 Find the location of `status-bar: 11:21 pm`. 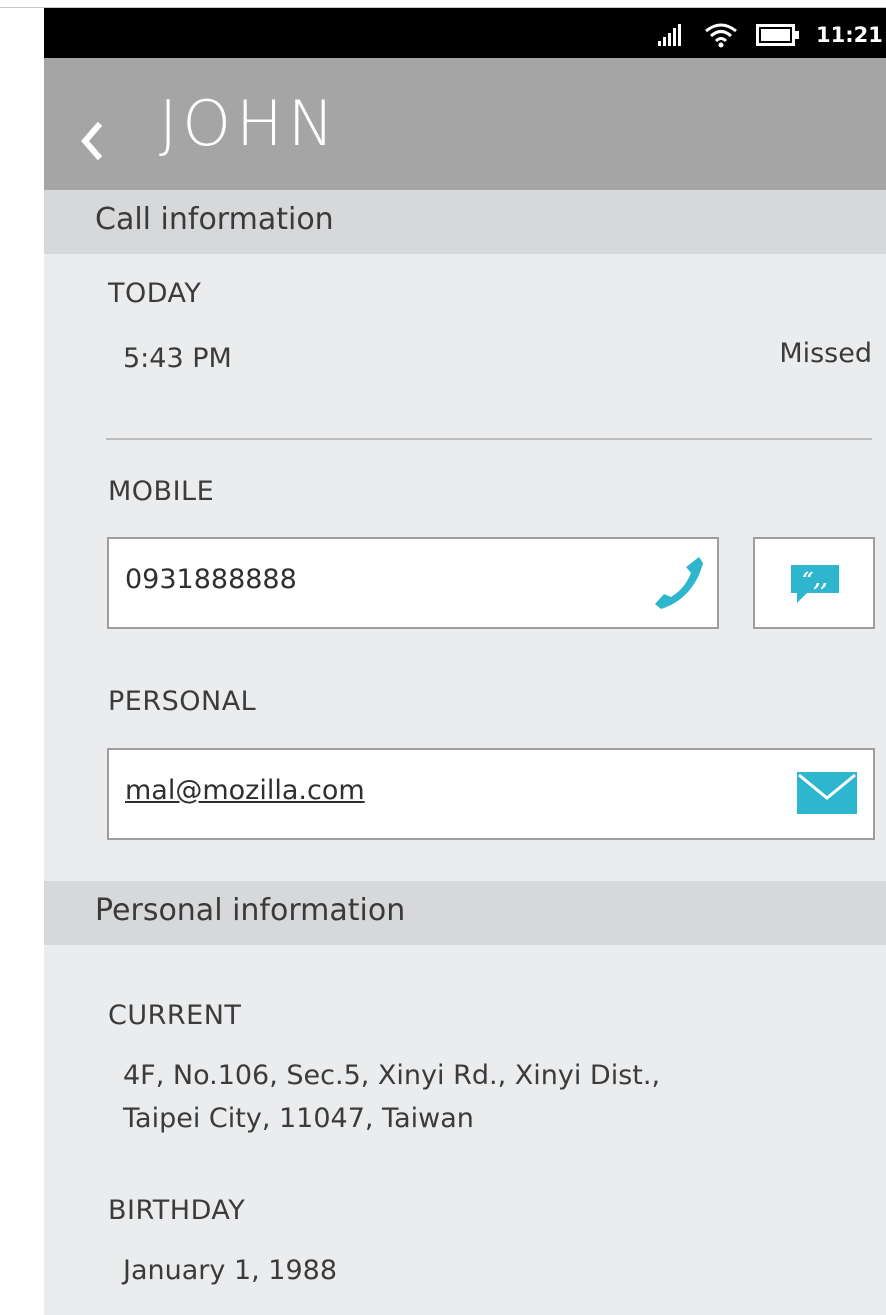

status-bar: 11:21 pm is located at coordinates (465, 33).